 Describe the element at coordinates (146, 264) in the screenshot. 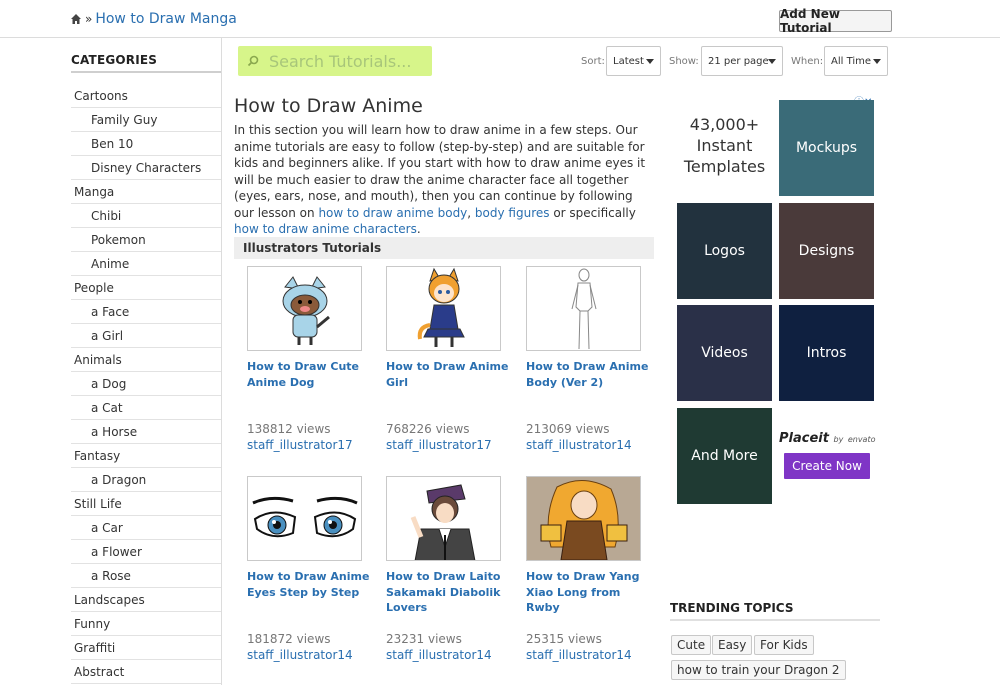

I see `sidebar-item: Anime` at that location.